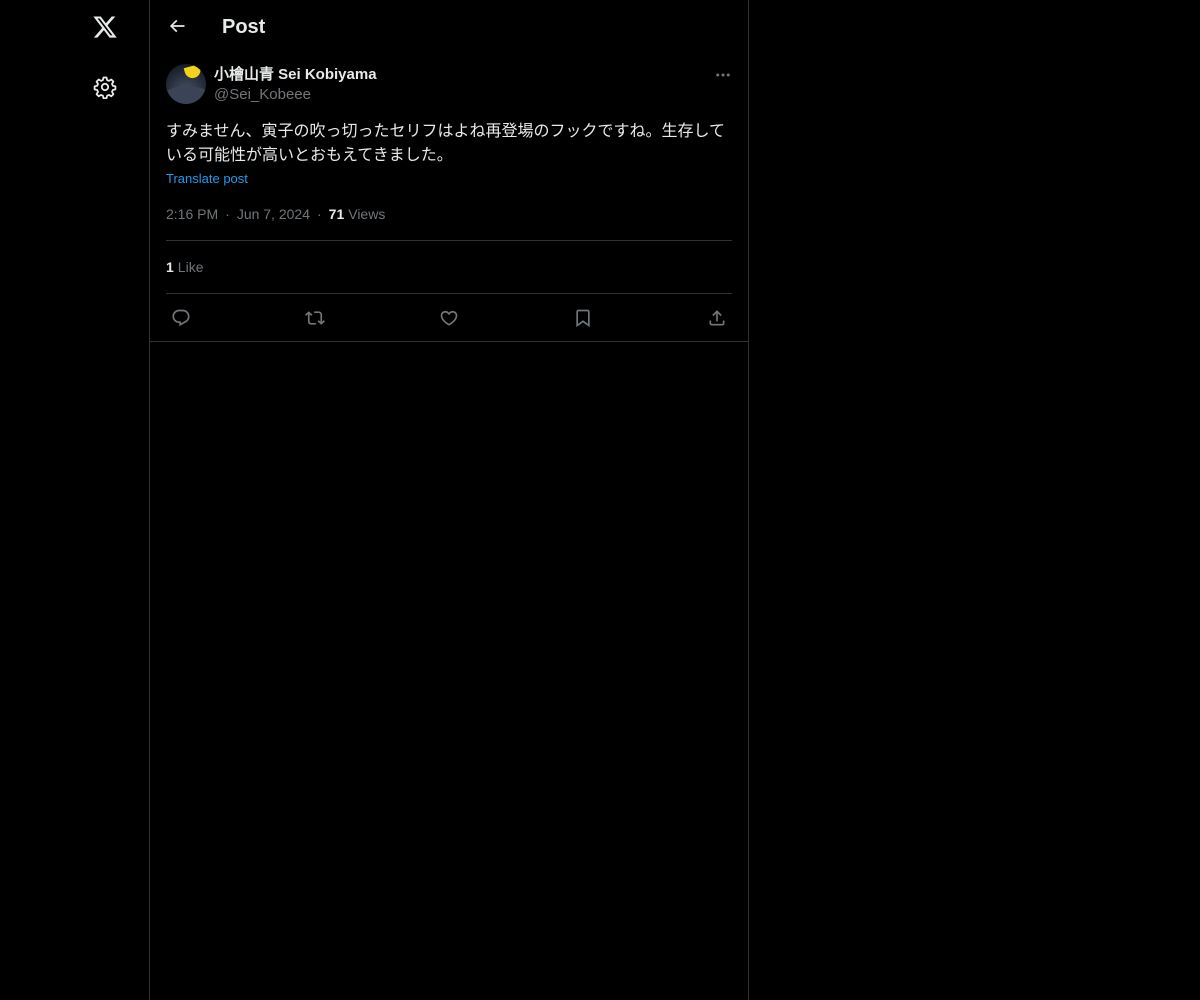 Image resolution: width=1200 pixels, height=1000 pixels. I want to click on repost-icon, so click(315, 318).